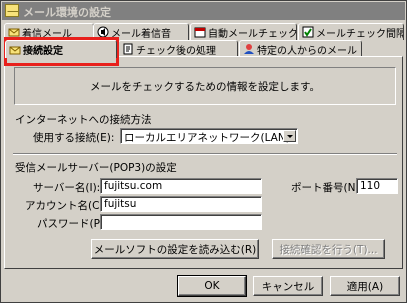 The image size is (407, 303). What do you see at coordinates (176, 51) in the screenshot?
I see `tab-label: チェック後の処理` at bounding box center [176, 51].